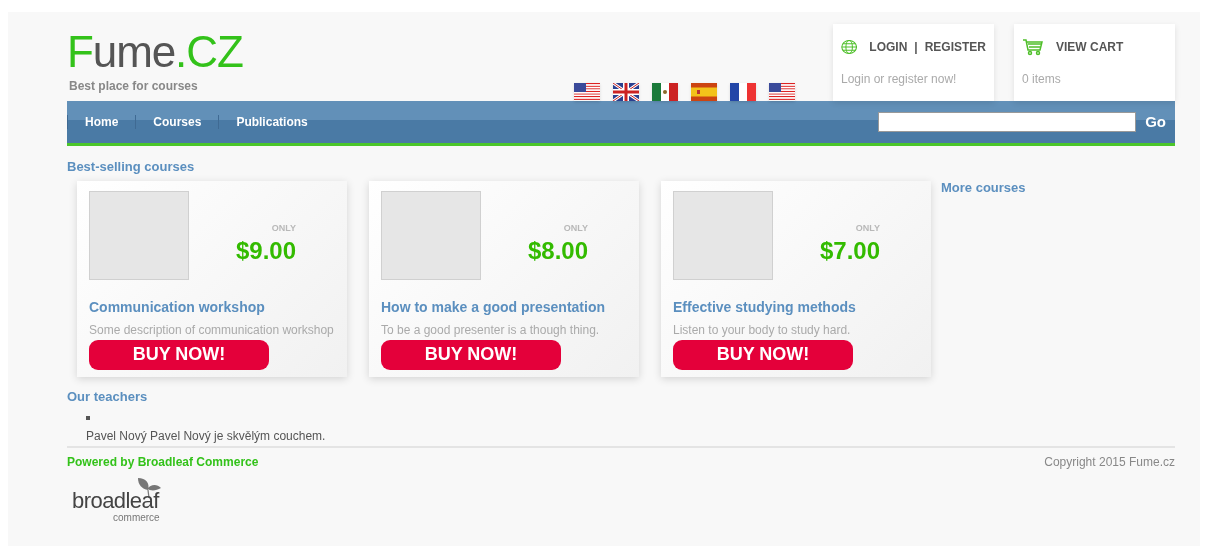  What do you see at coordinates (206, 436) in the screenshot?
I see `teacher-text: Pavel Nový Pavel Nový je skvělým couchem.` at bounding box center [206, 436].